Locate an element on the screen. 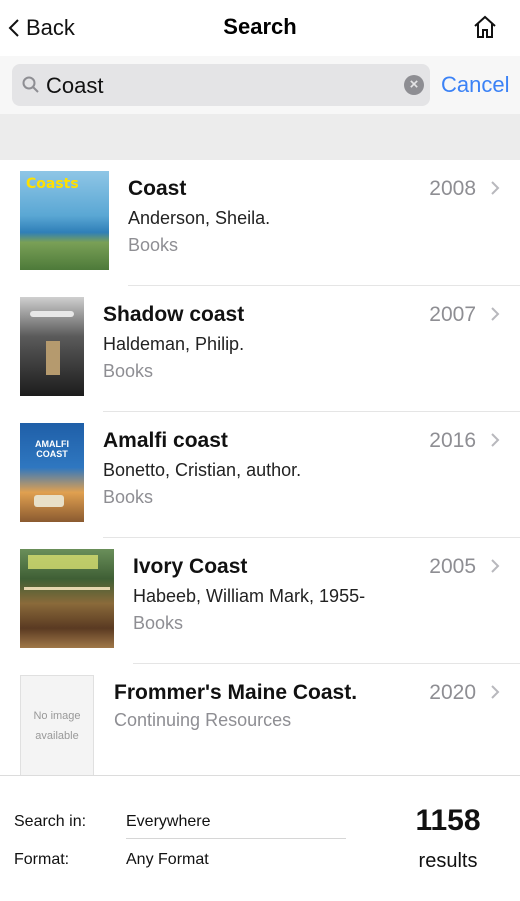  result-author: Anderson, Sheila. is located at coordinates (199, 218).